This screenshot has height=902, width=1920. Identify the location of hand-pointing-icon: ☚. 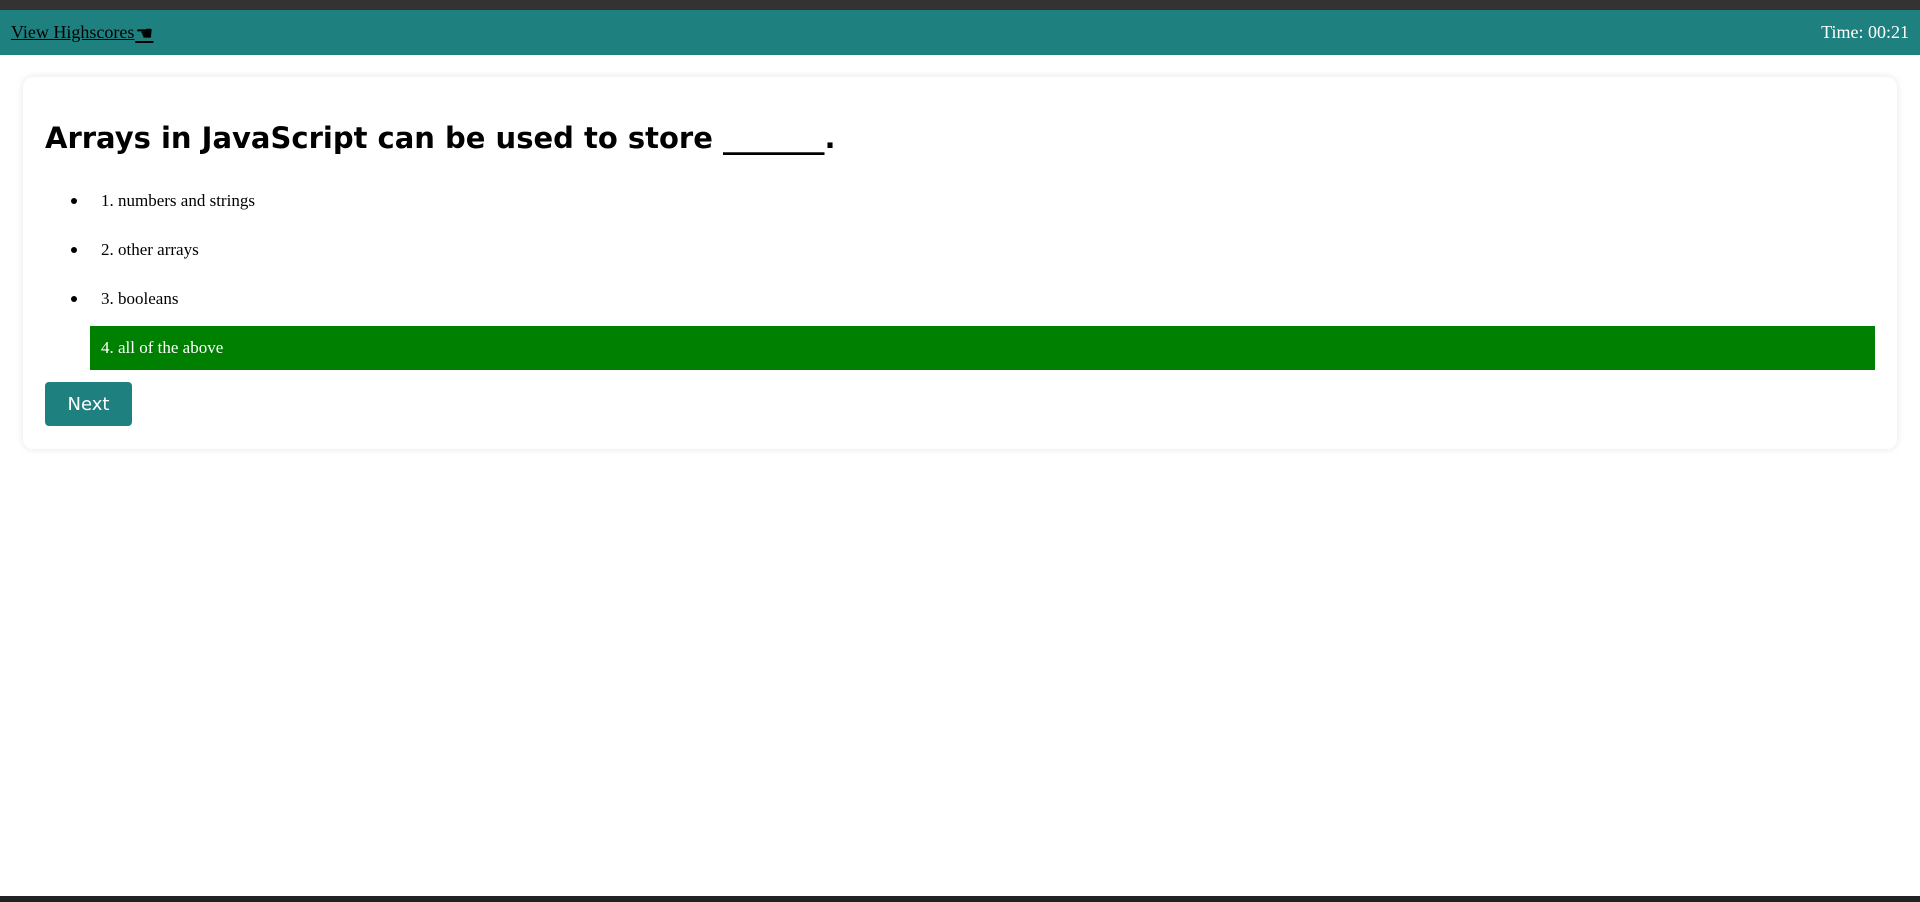
(144, 32).